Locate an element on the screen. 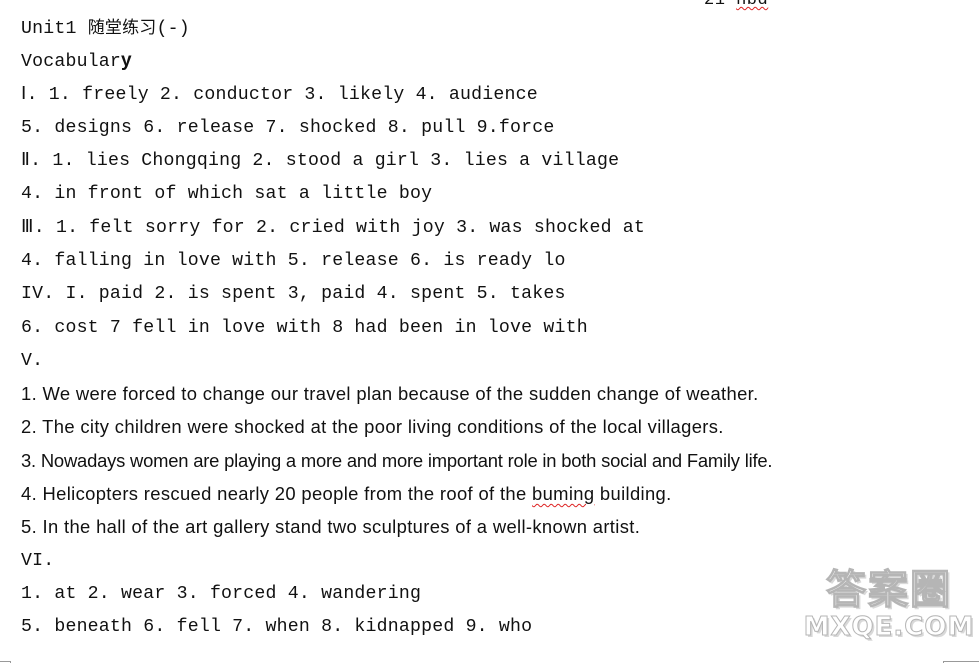 Image resolution: width=979 pixels, height=663 pixels. cropped-text: 21 is located at coordinates (720, 5).